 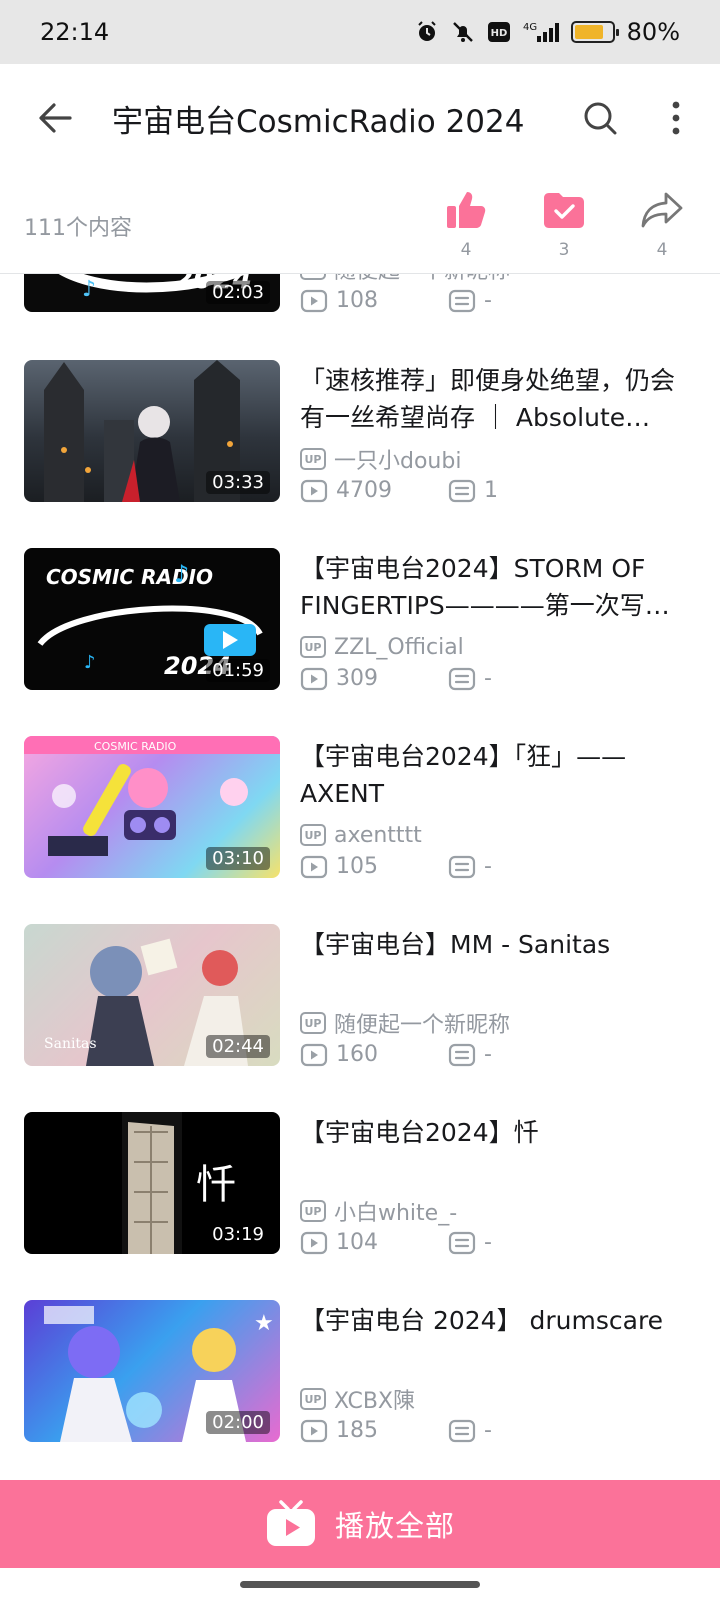 I want to click on list-item: 2024 ♪ 02:03 UP 随便起一个新昵称 108 -, so click(x=360, y=317).